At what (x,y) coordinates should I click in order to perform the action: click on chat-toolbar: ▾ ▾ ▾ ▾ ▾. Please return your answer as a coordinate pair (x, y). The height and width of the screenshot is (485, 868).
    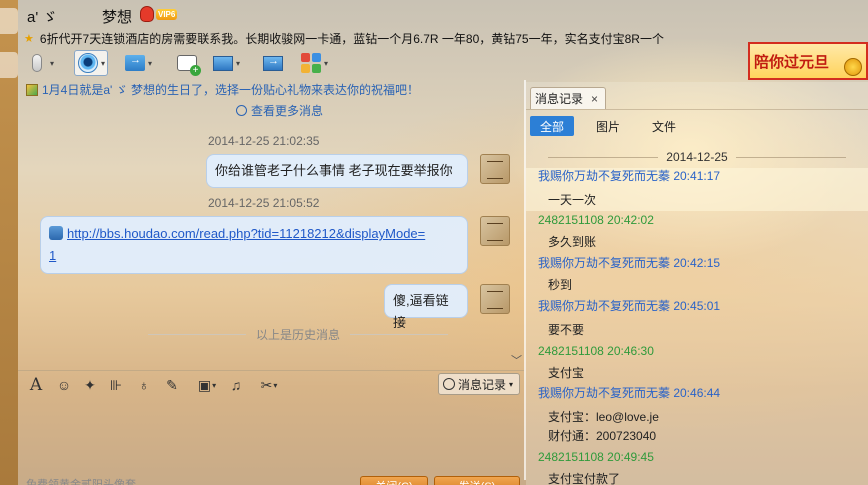
    Looking at the image, I should click on (383, 64).